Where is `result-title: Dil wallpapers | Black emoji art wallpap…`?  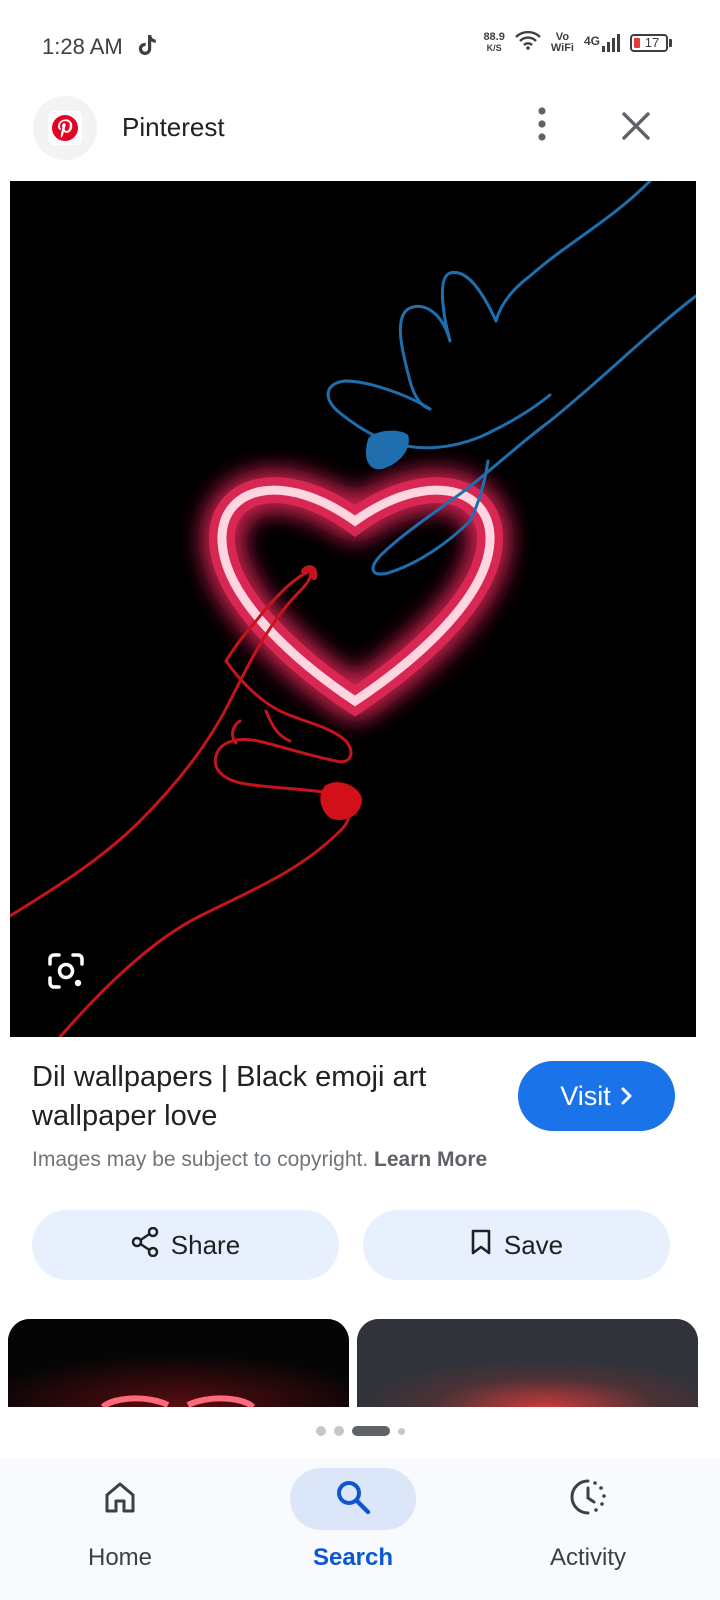 result-title: Dil wallpapers | Black emoji art wallpap… is located at coordinates (262, 1097).